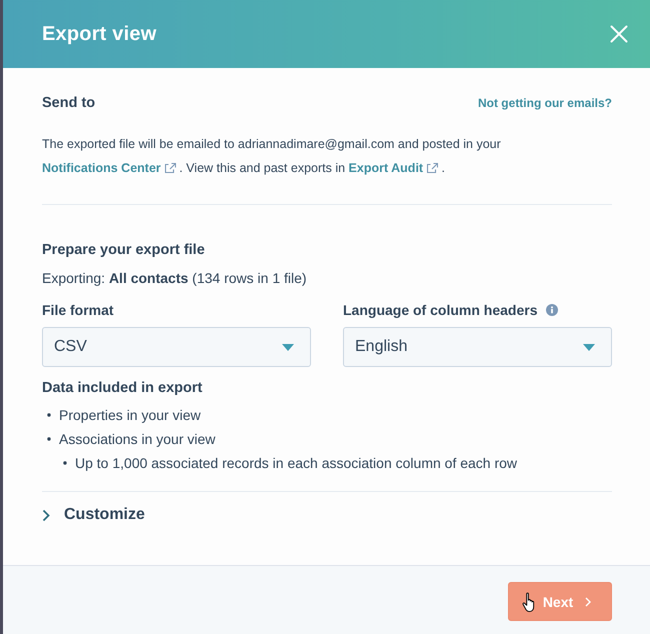 Image resolution: width=650 pixels, height=634 pixels. Describe the element at coordinates (529, 602) in the screenshot. I see `hand-cursor-icon` at that location.